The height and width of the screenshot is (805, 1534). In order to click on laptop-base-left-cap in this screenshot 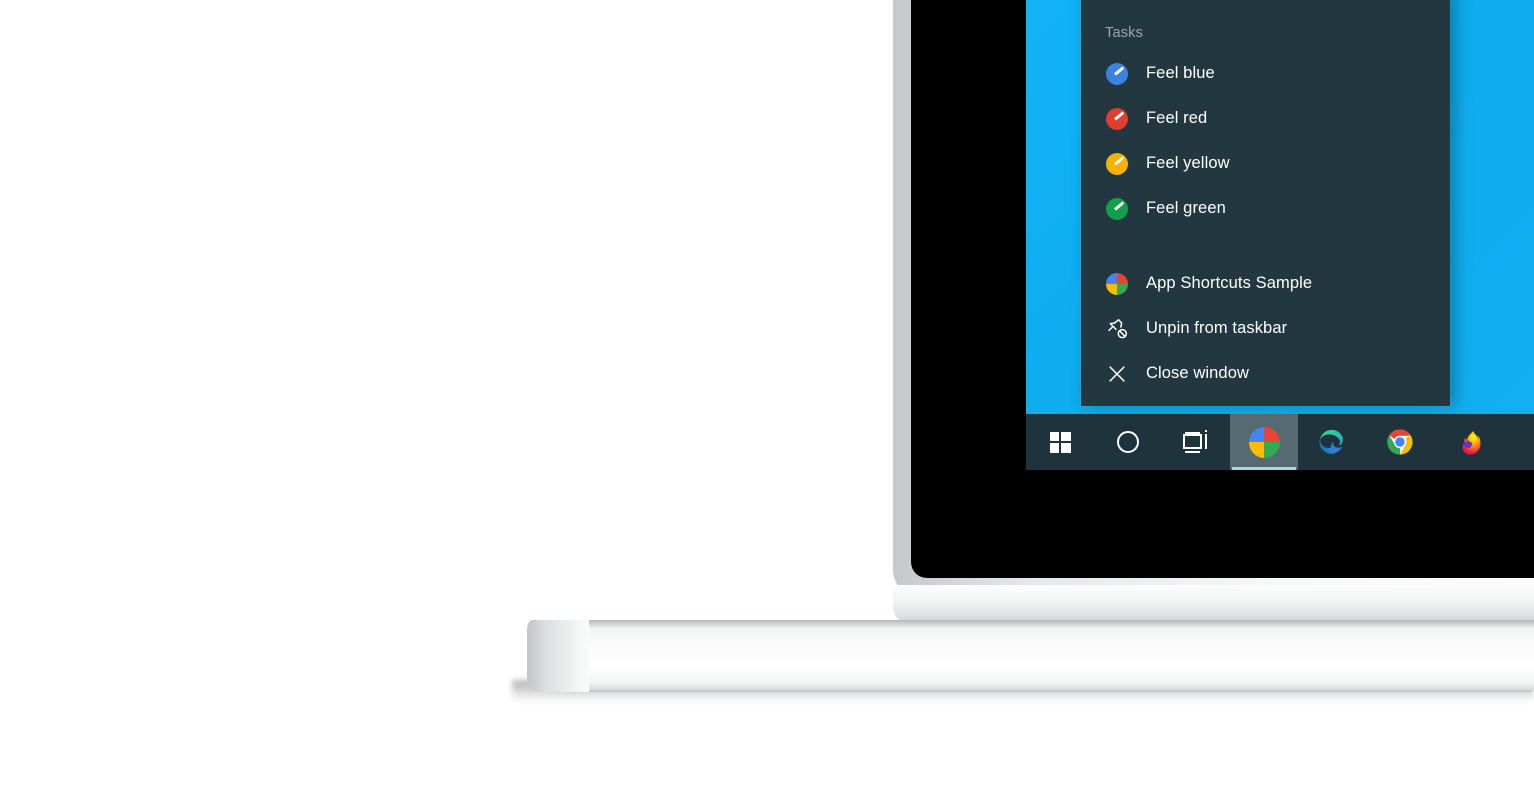, I will do `click(558, 656)`.